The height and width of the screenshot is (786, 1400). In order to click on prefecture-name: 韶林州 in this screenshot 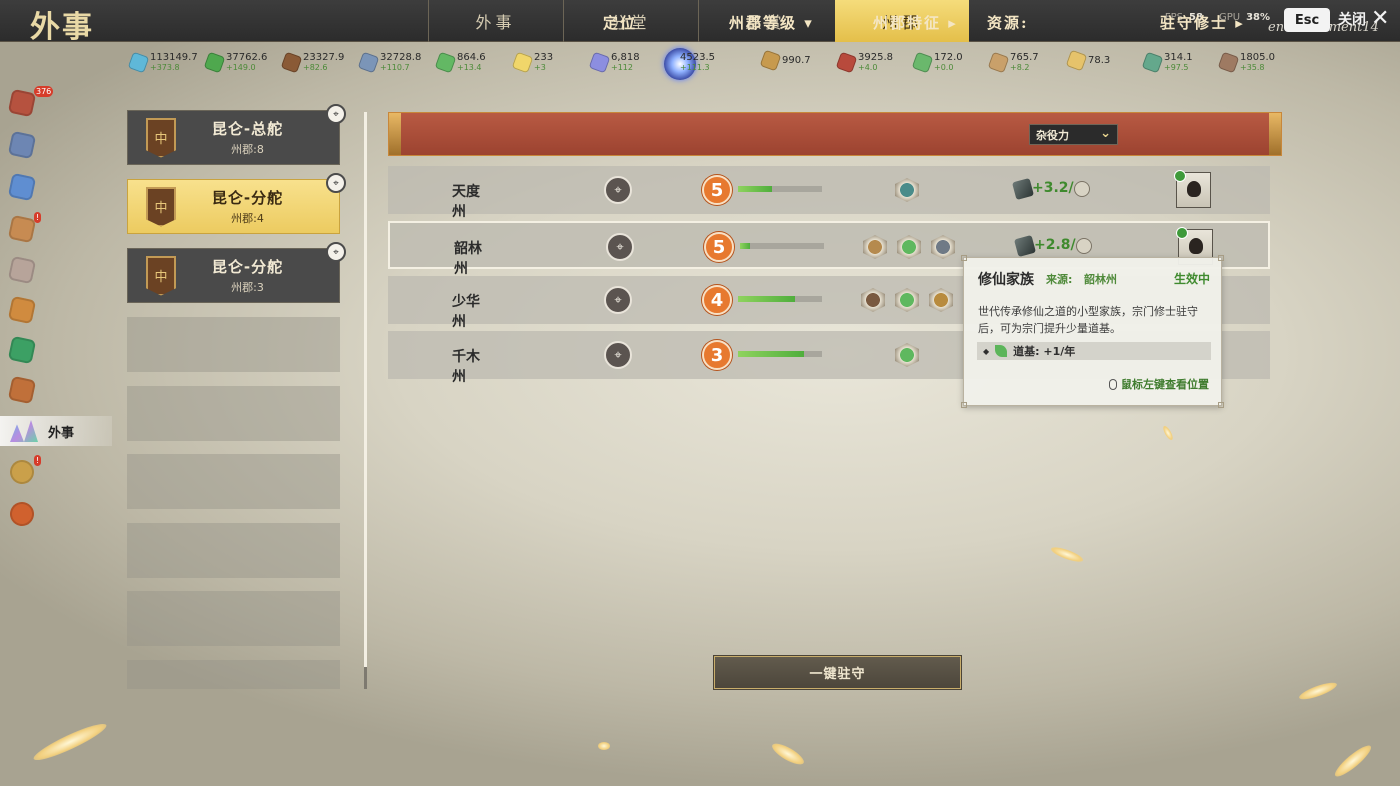, I will do `click(468, 259)`.